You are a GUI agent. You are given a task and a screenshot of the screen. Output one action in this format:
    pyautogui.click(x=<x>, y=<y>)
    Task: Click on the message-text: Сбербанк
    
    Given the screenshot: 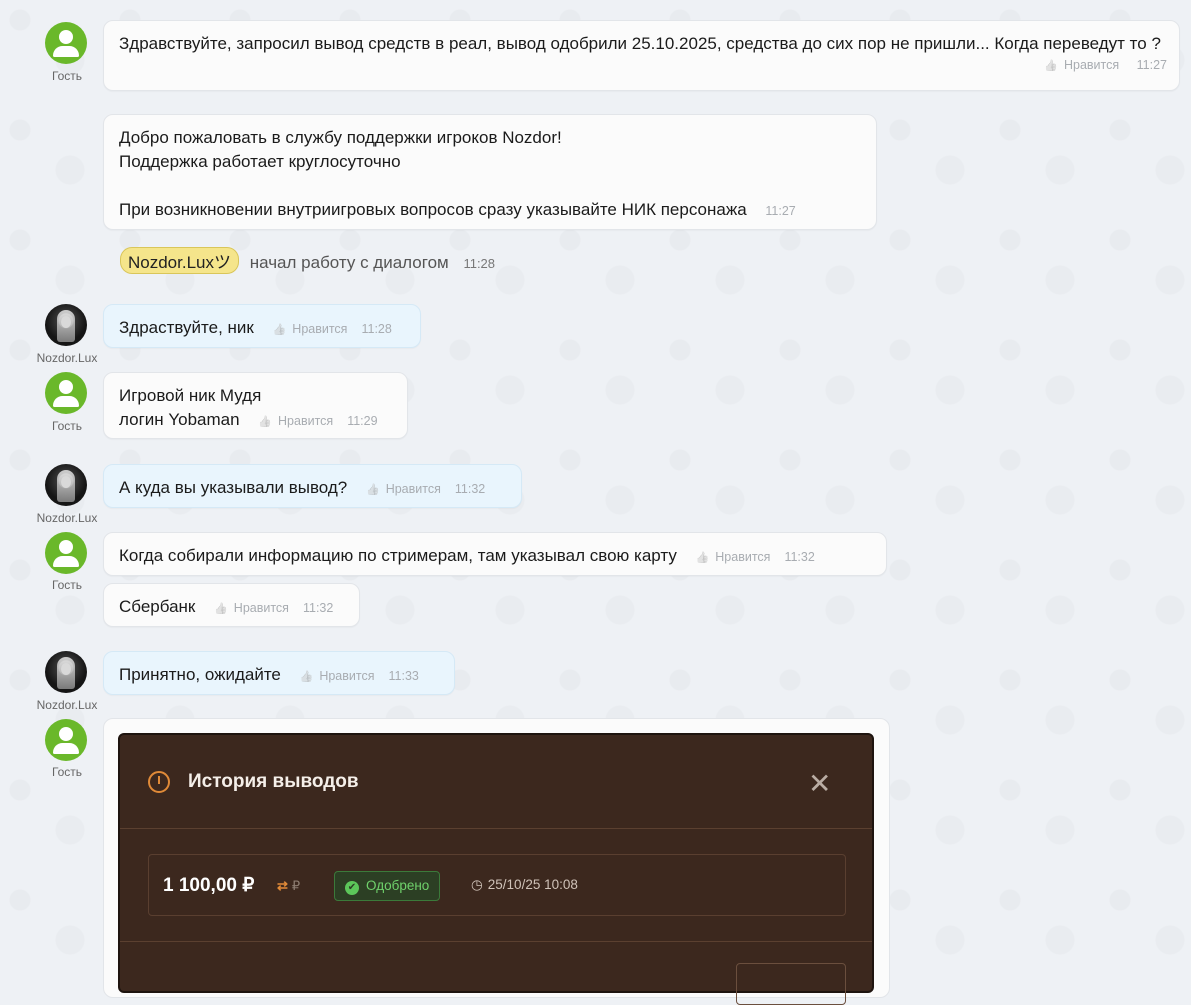 What is the action you would take?
    pyautogui.click(x=157, y=606)
    